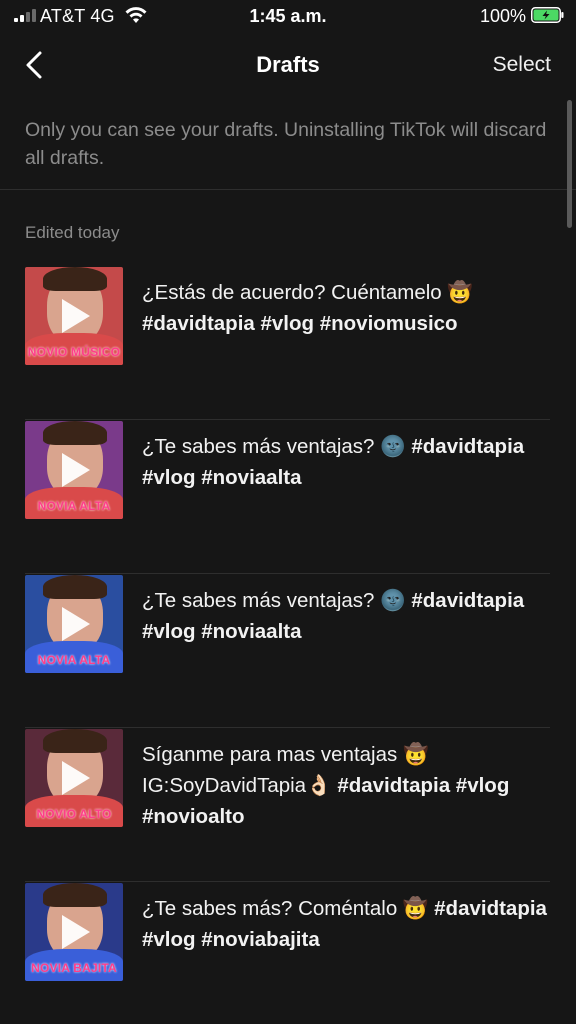  What do you see at coordinates (74, 968) in the screenshot?
I see `thumbnail-caption: NOVIA BAJITA` at bounding box center [74, 968].